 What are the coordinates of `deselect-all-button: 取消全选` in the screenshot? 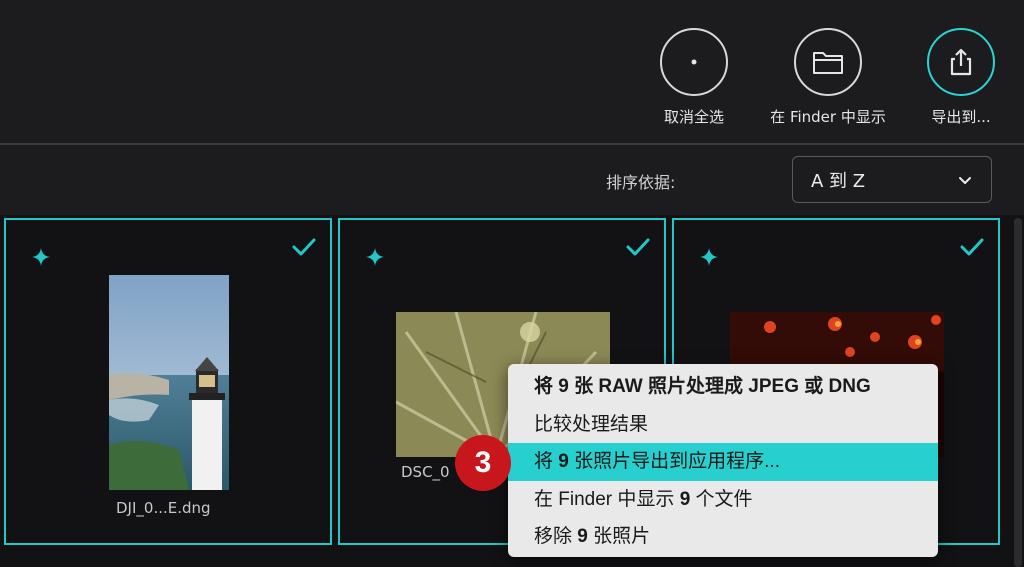 It's located at (694, 80).